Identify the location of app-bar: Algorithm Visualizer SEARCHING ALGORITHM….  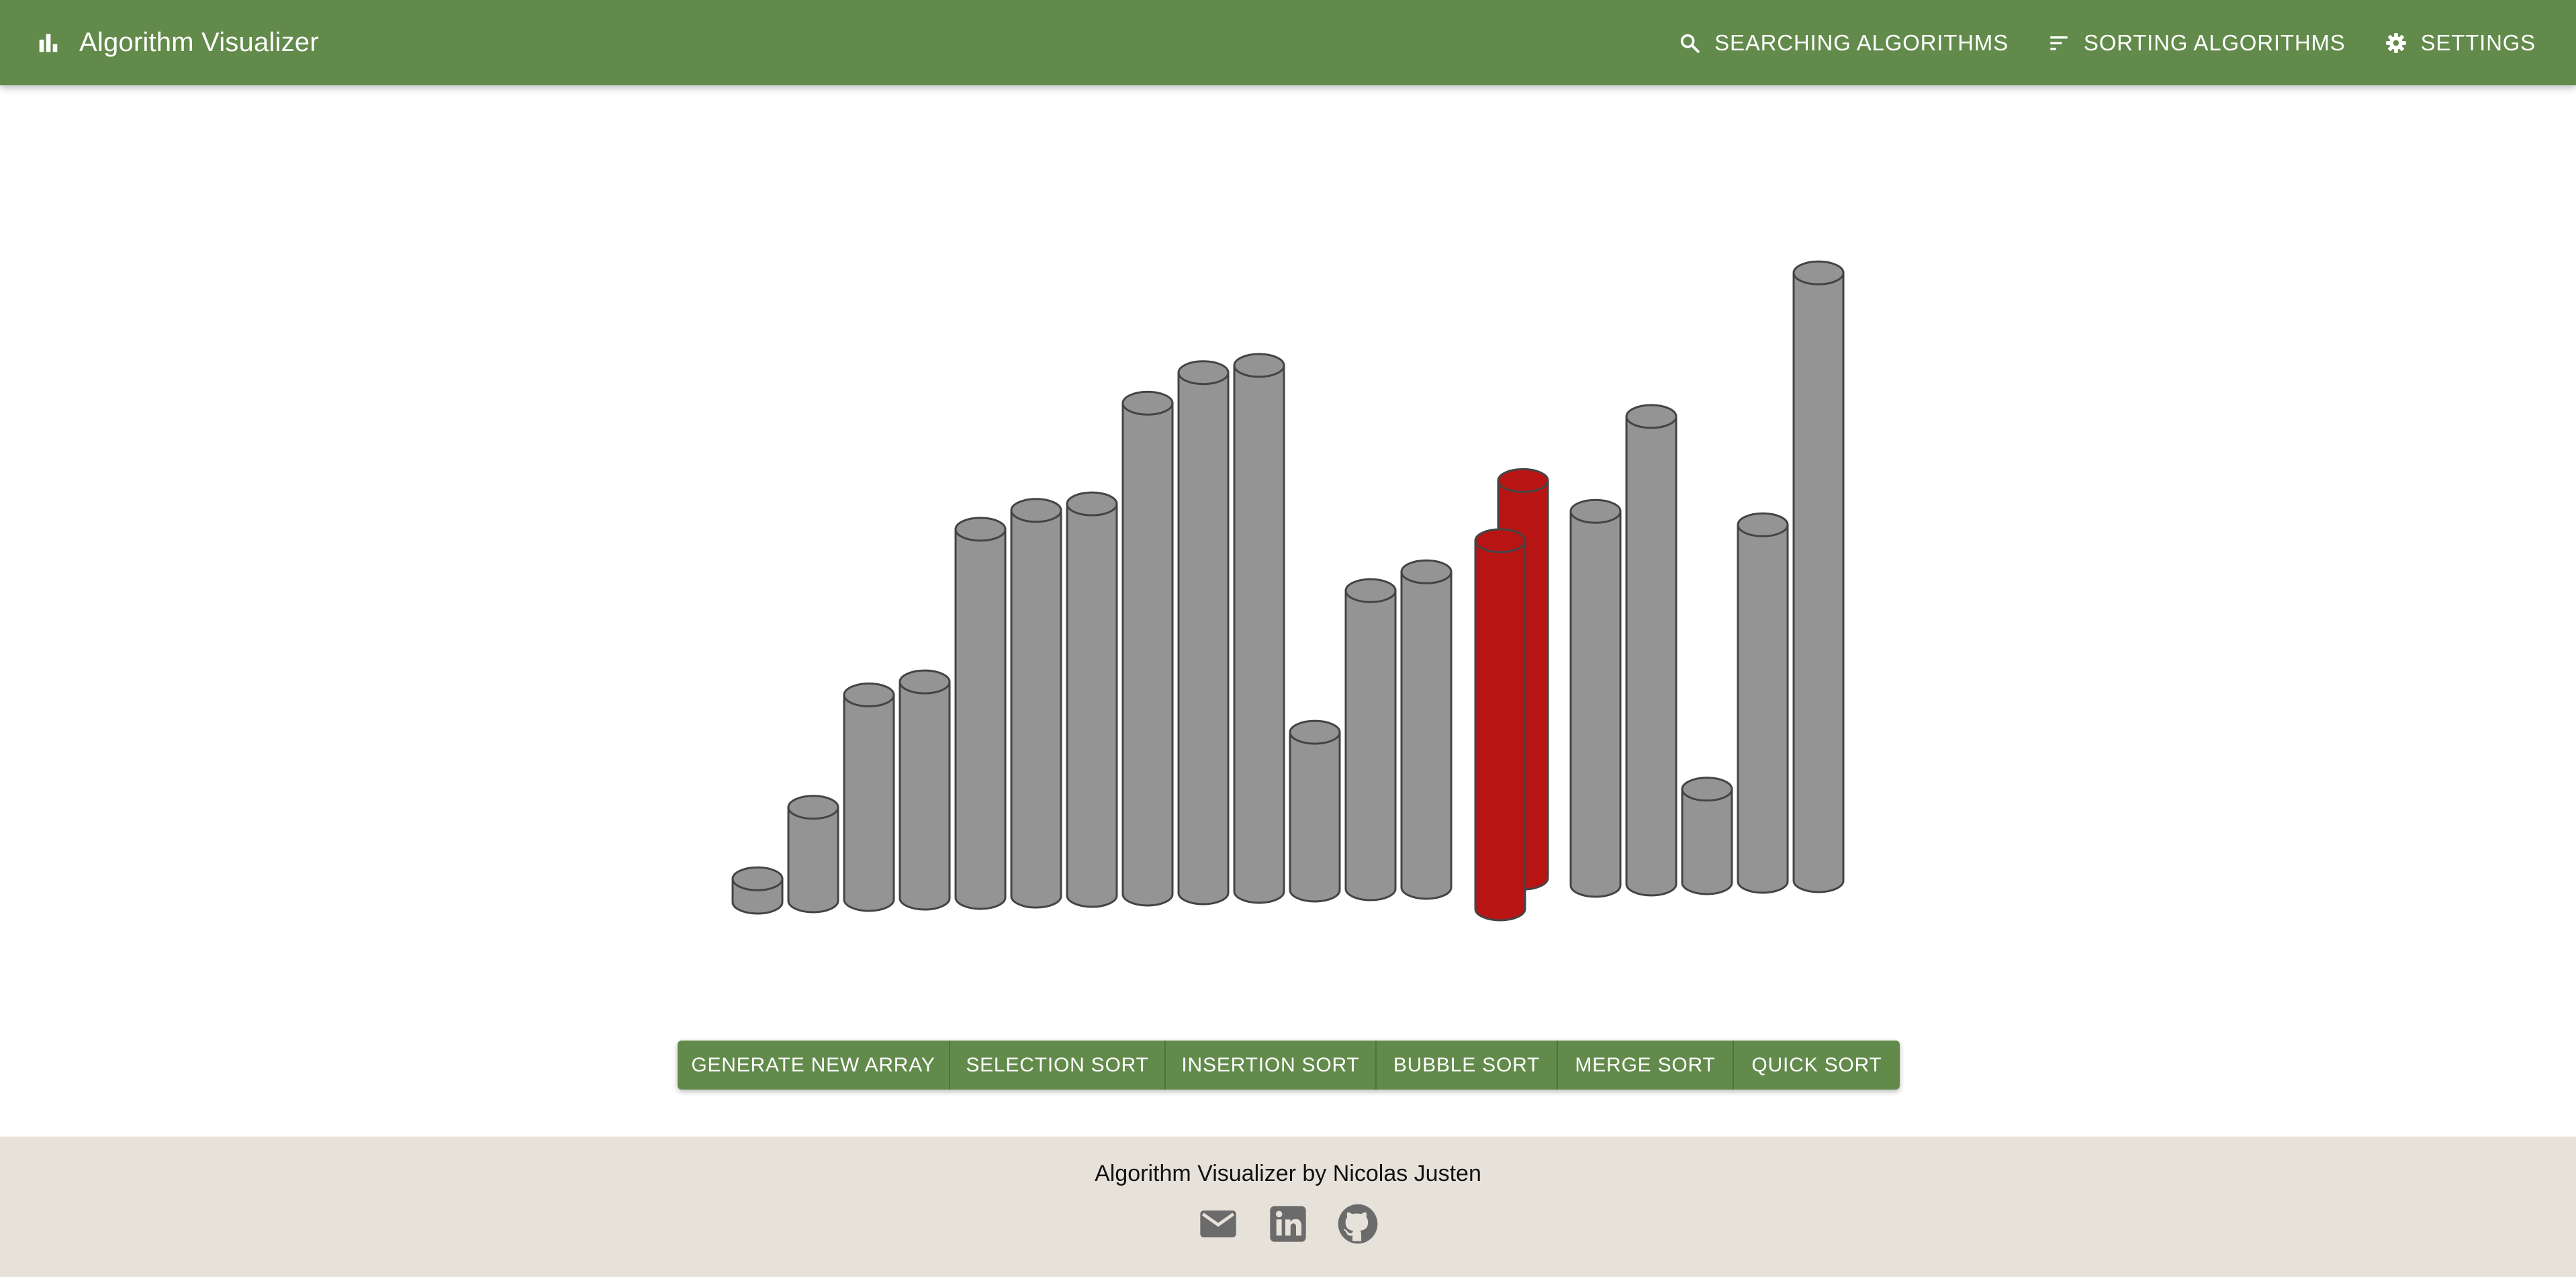
(1288, 42).